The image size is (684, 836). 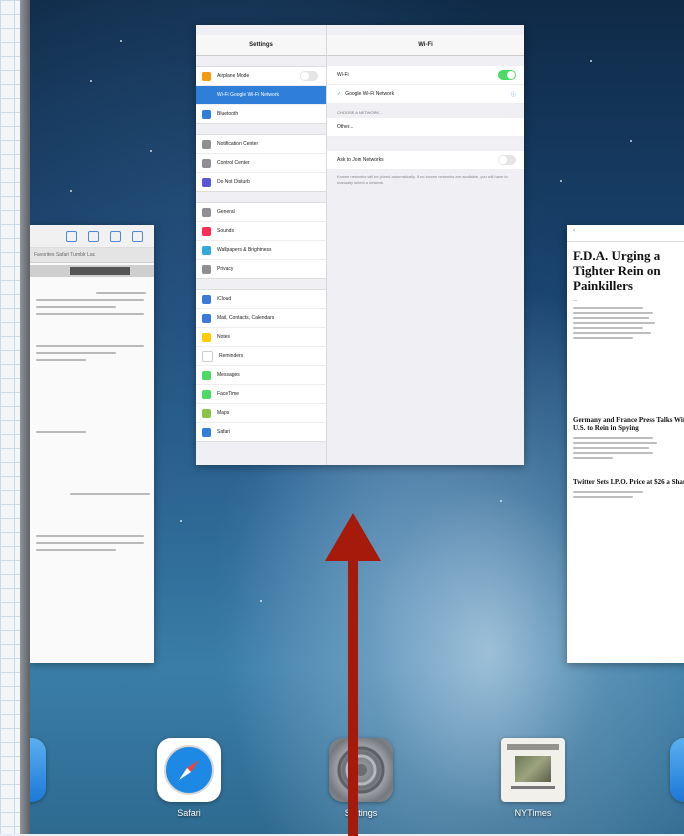 What do you see at coordinates (38, 770) in the screenshot?
I see `dock-app-partial-left` at bounding box center [38, 770].